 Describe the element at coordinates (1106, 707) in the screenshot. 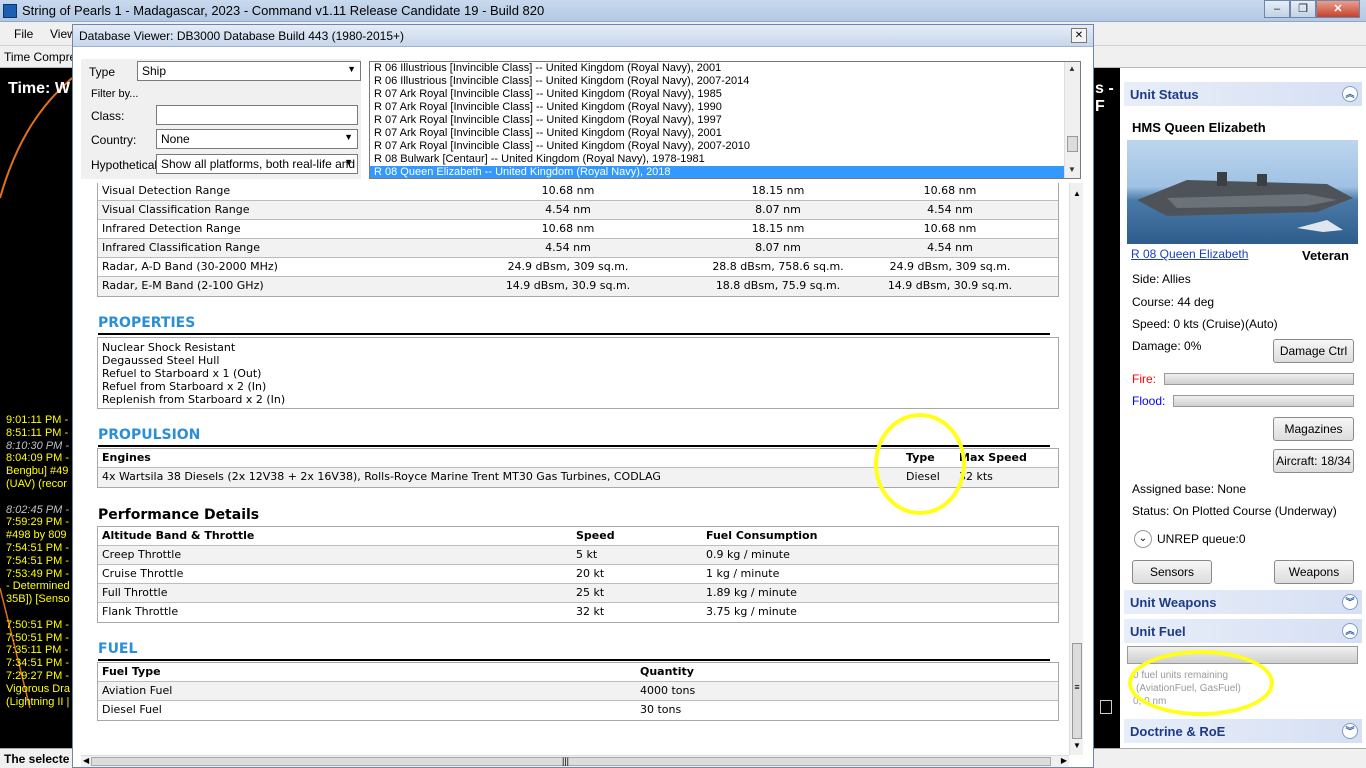

I see `map-scale-marker` at that location.